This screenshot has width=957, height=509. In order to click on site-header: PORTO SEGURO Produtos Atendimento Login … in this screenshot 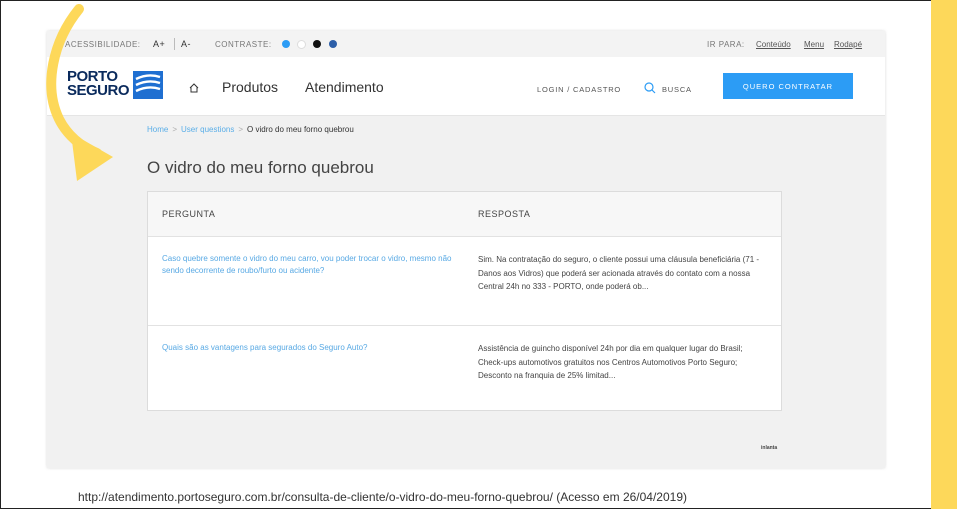, I will do `click(466, 86)`.